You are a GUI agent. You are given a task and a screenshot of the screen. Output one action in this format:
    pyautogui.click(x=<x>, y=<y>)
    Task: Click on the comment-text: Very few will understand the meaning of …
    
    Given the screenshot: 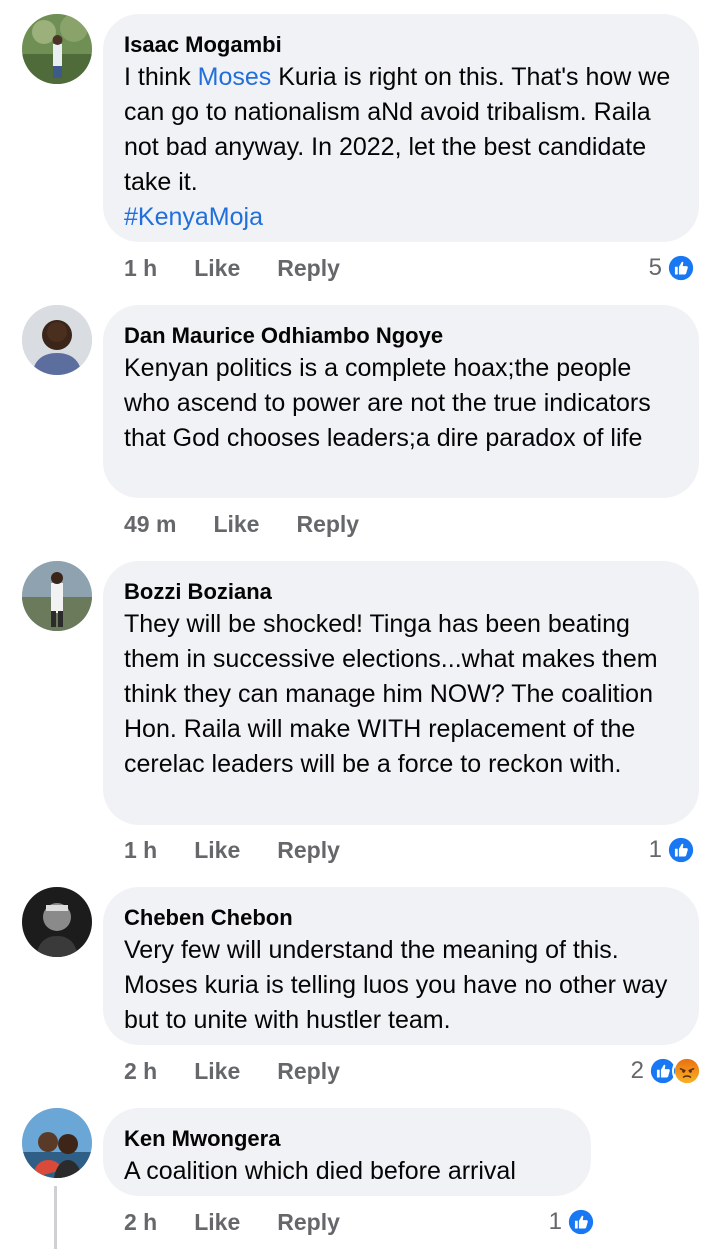 What is the action you would take?
    pyautogui.click(x=396, y=985)
    